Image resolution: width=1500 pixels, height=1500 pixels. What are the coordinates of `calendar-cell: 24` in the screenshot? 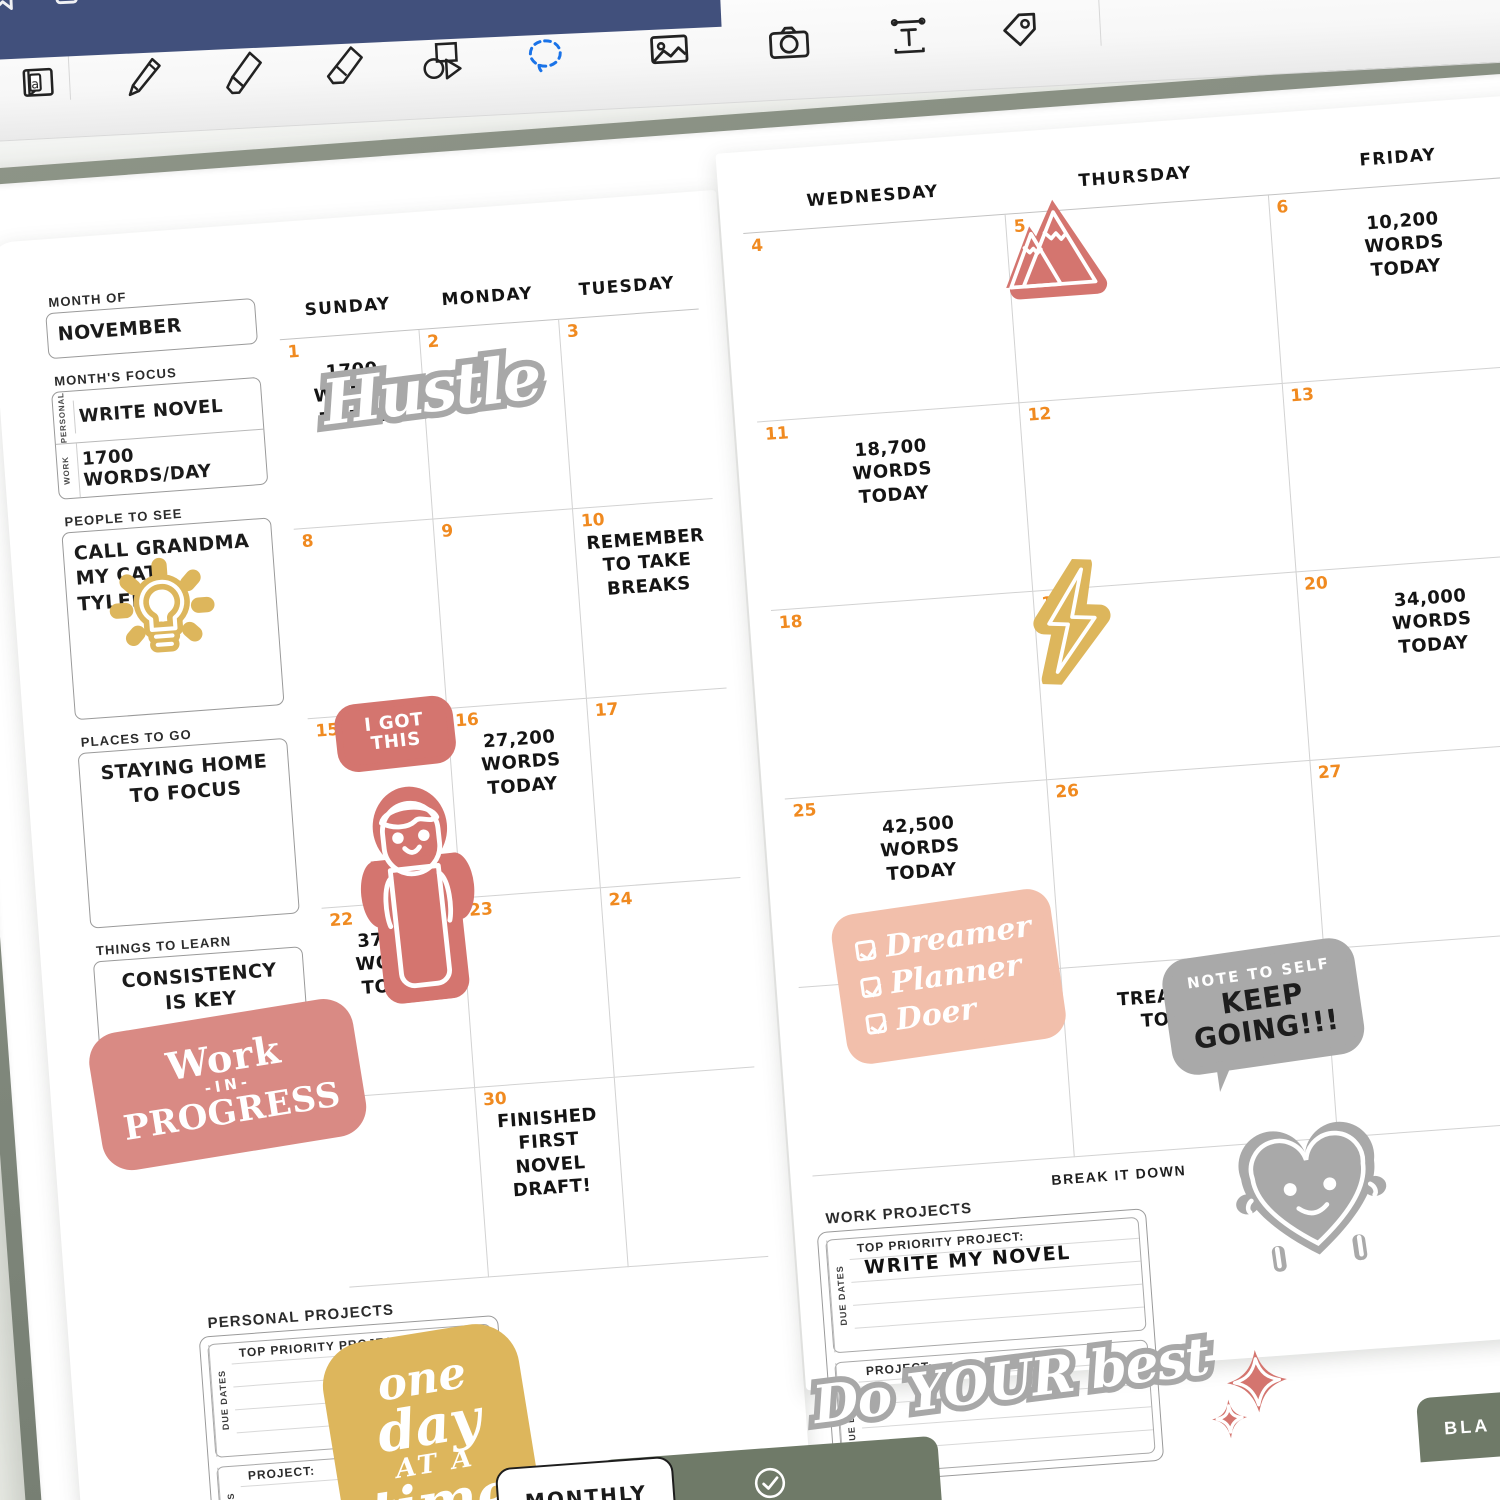 It's located at (677, 977).